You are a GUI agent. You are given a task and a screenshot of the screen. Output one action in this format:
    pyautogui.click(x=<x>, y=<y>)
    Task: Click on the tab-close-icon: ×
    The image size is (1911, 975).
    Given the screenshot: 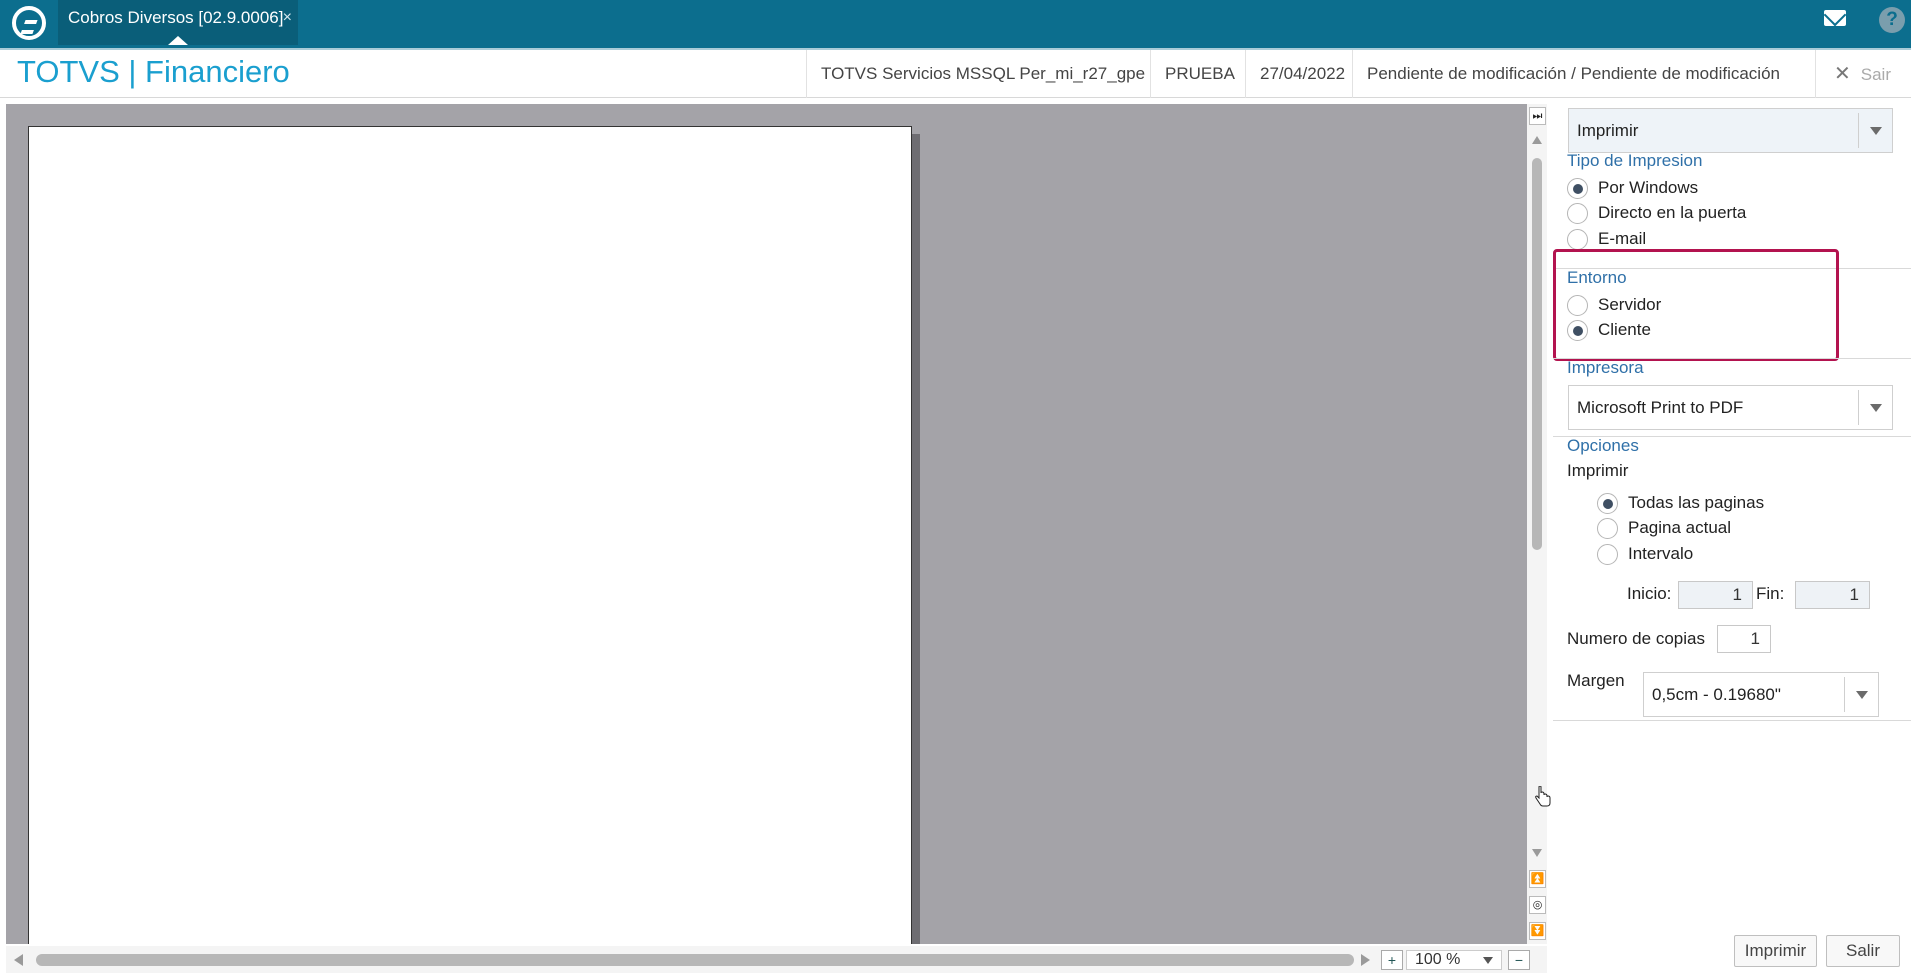 What is the action you would take?
    pyautogui.click(x=287, y=18)
    